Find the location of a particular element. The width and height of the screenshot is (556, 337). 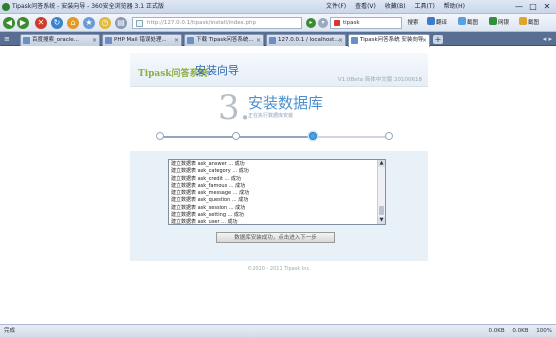

new-tab-button: + is located at coordinates (438, 39).